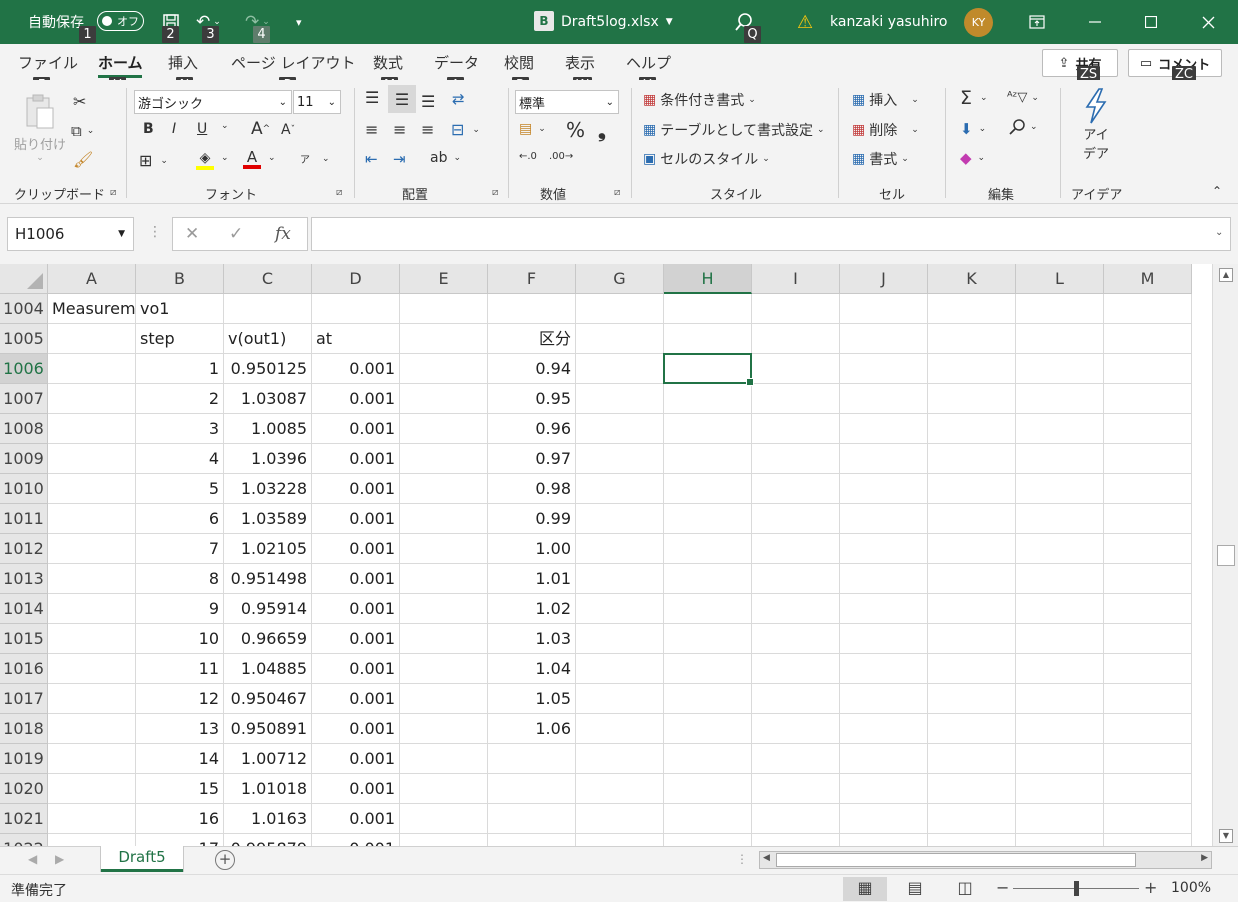 This screenshot has height=902, width=1238. Describe the element at coordinates (180, 669) in the screenshot. I see `cell-b1016: 11` at that location.